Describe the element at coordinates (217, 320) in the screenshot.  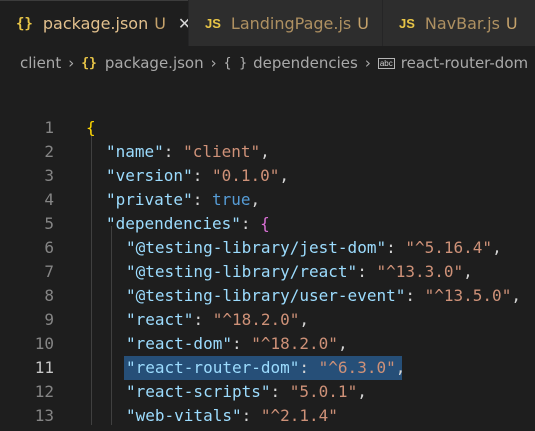
I see `code-content: "react": "^18.2.0",` at that location.